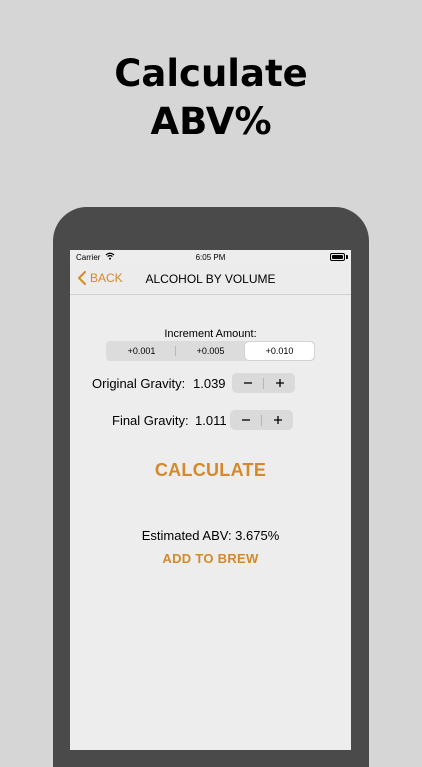 The width and height of the screenshot is (422, 767). What do you see at coordinates (141, 351) in the screenshot?
I see `increment-option-0001: +0.001` at bounding box center [141, 351].